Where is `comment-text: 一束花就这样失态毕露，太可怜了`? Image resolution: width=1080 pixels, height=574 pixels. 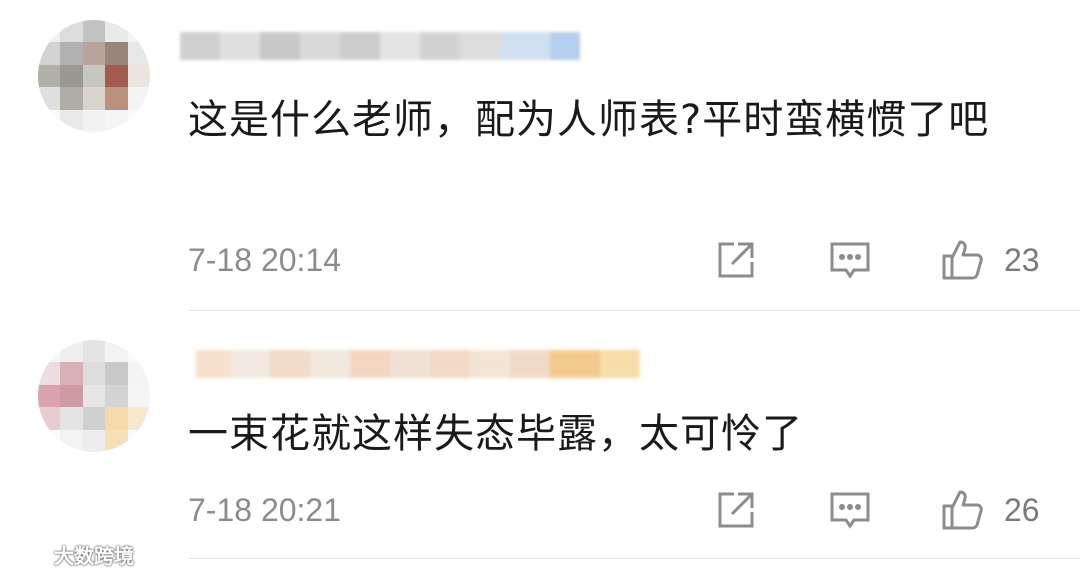 comment-text: 一束花就这样失态毕露，太可怜了 is located at coordinates (495, 434).